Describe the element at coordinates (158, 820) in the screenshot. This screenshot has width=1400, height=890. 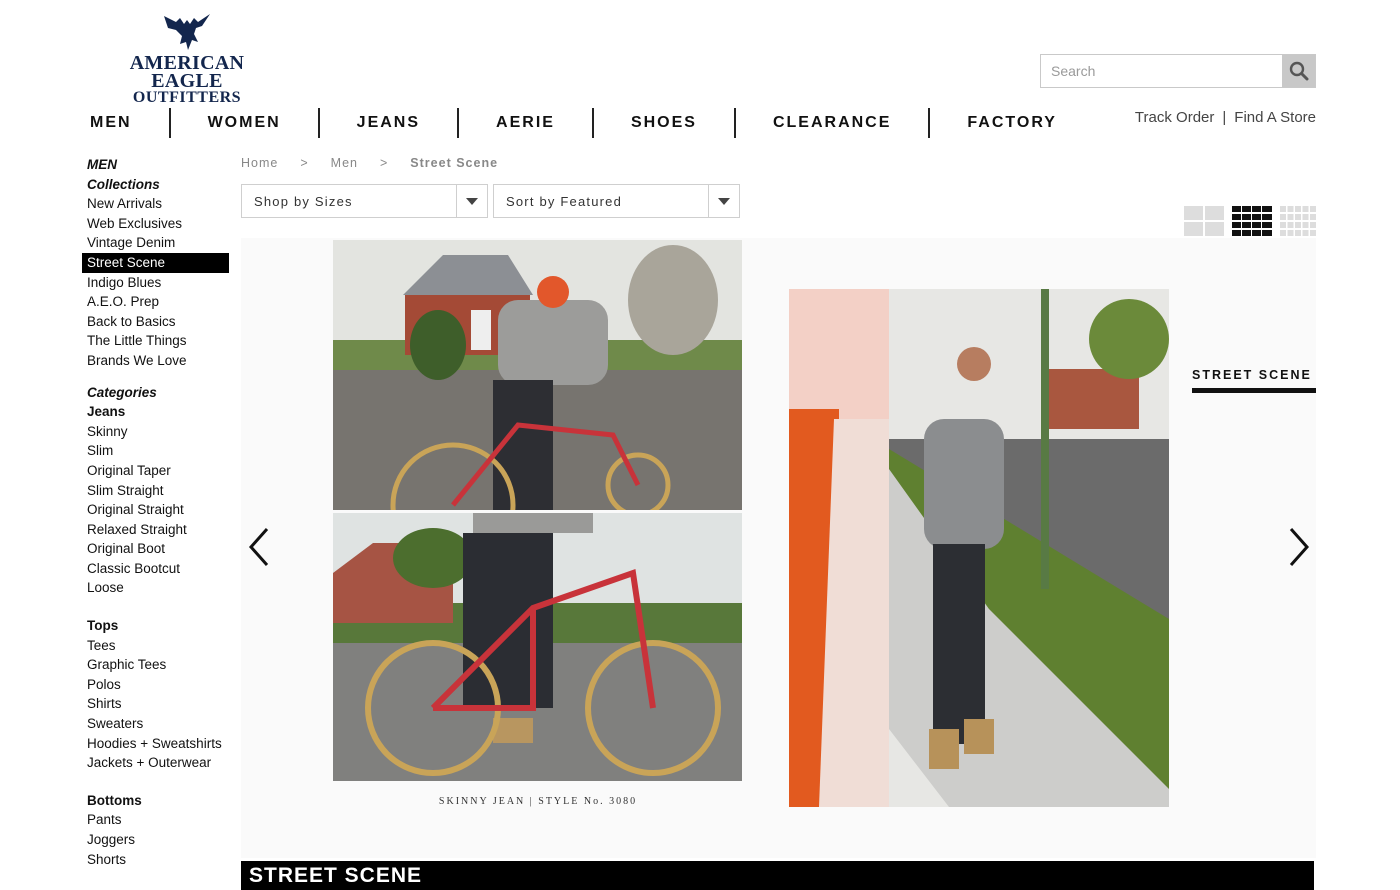
I see `sidebar-item-pants: Pants` at that location.